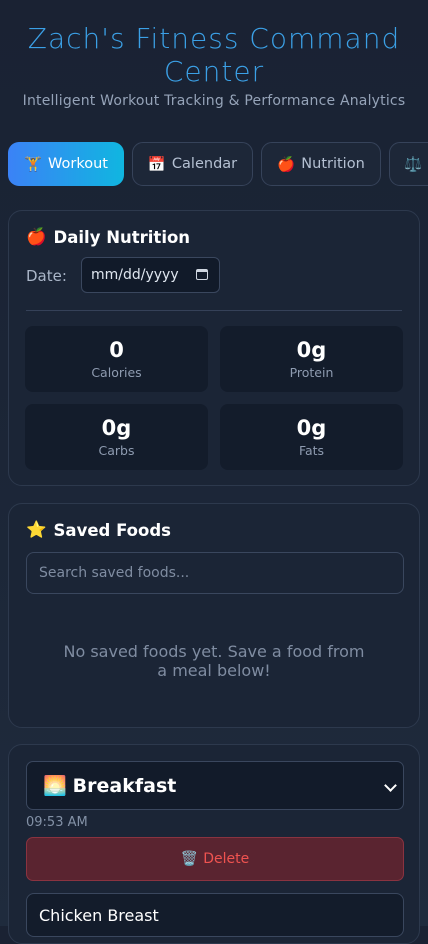  I want to click on trash-icon: 🗑️, so click(189, 859).